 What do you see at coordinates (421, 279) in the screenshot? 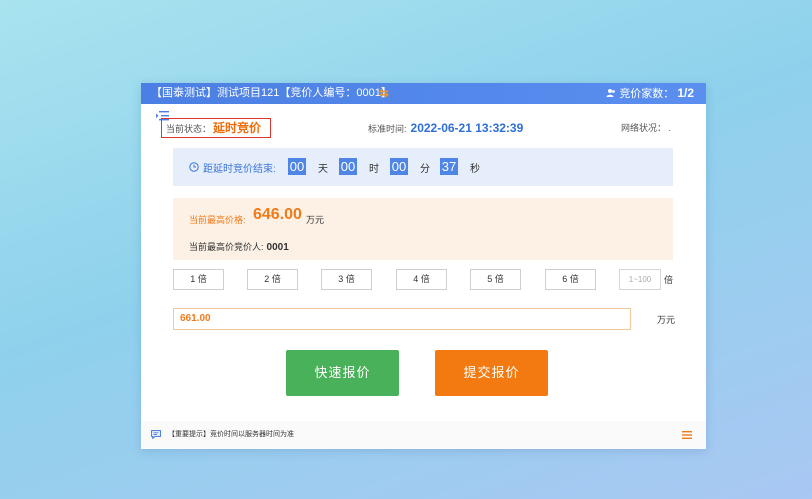
I see `multiplier-button-4: 4 倍` at bounding box center [421, 279].